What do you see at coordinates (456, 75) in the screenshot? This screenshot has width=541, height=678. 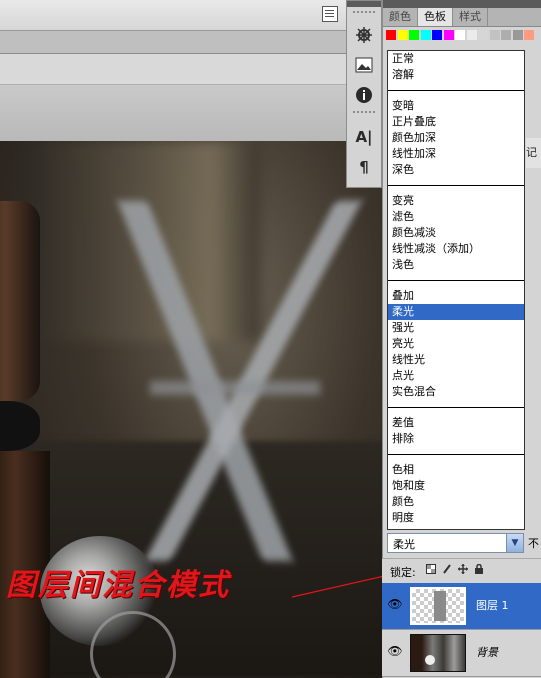 I see `blend-option: 溶解` at bounding box center [456, 75].